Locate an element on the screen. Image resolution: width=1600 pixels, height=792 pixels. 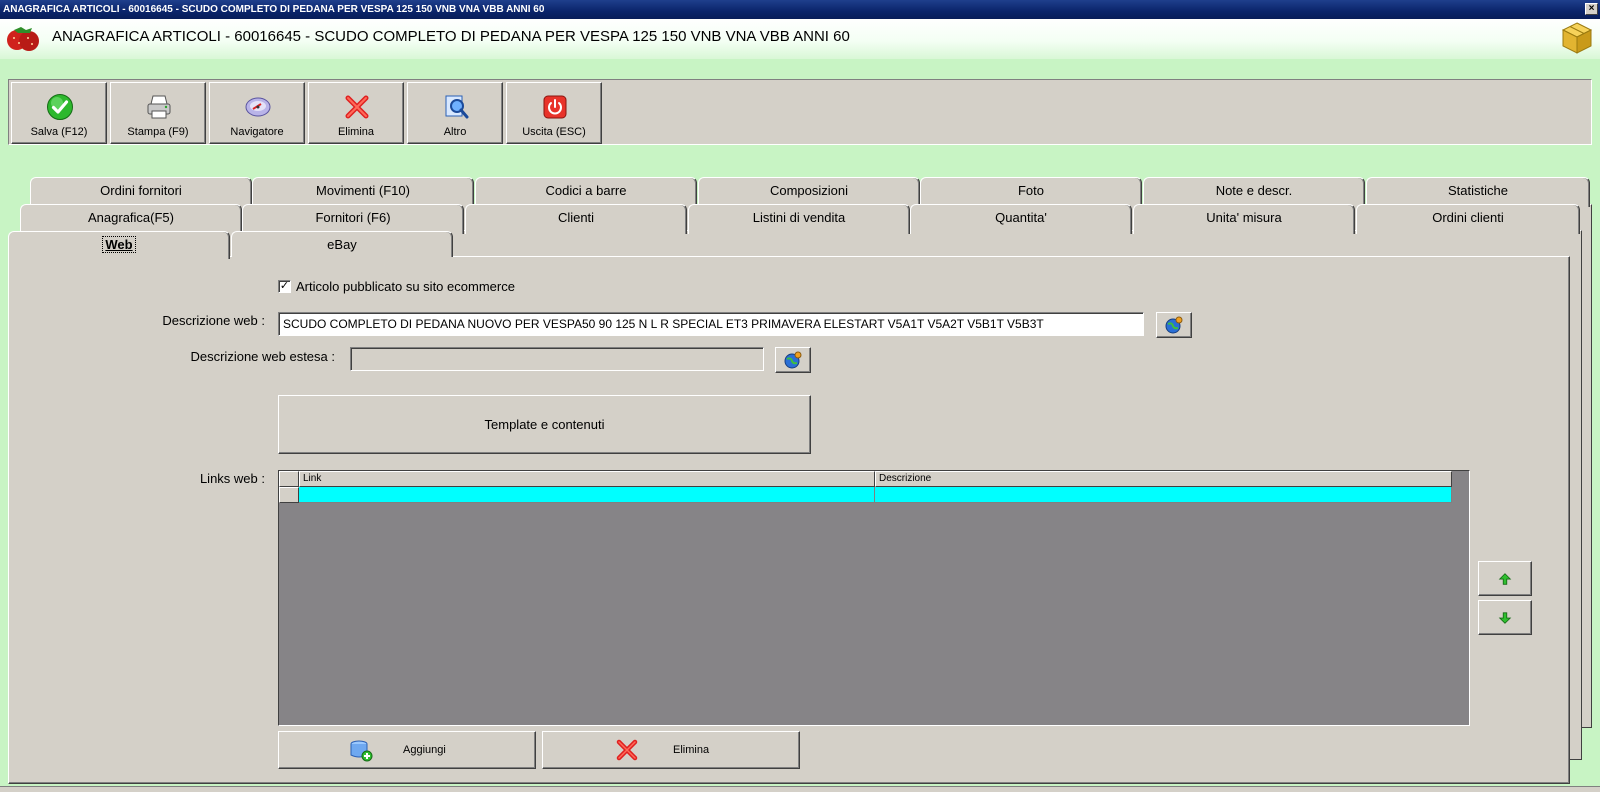
package-cube-icon is located at coordinates (1577, 38).